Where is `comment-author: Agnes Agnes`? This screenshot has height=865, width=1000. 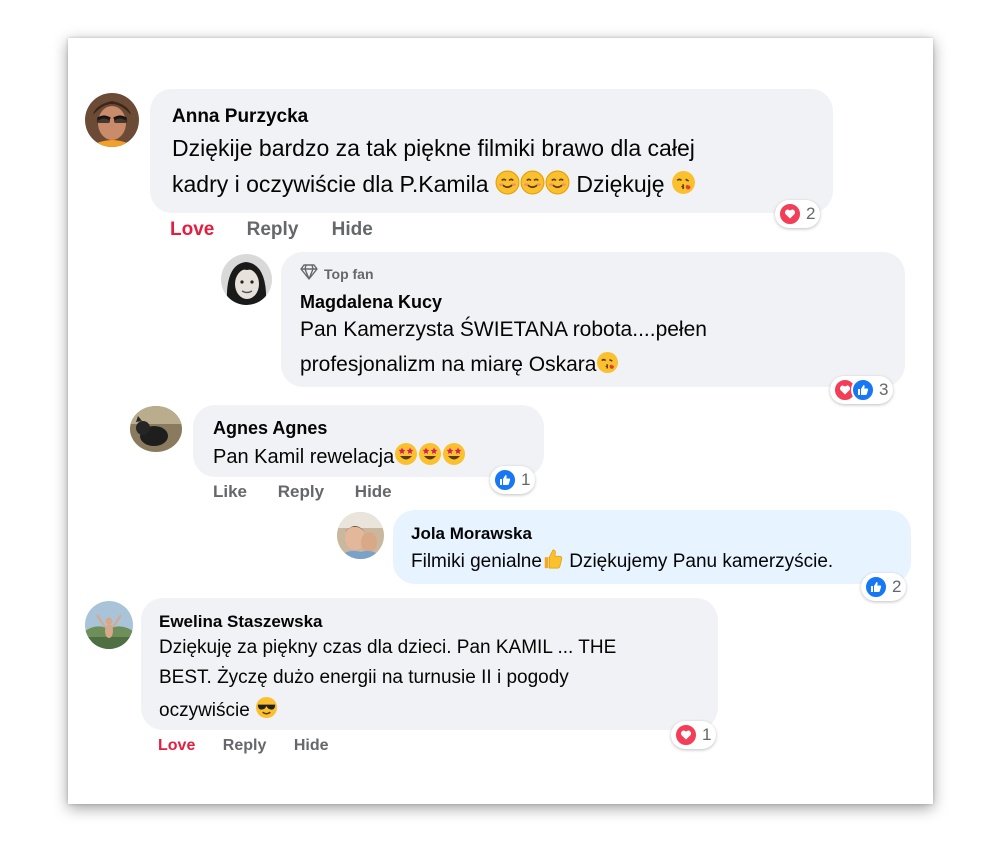
comment-author: Agnes Agnes is located at coordinates (270, 428).